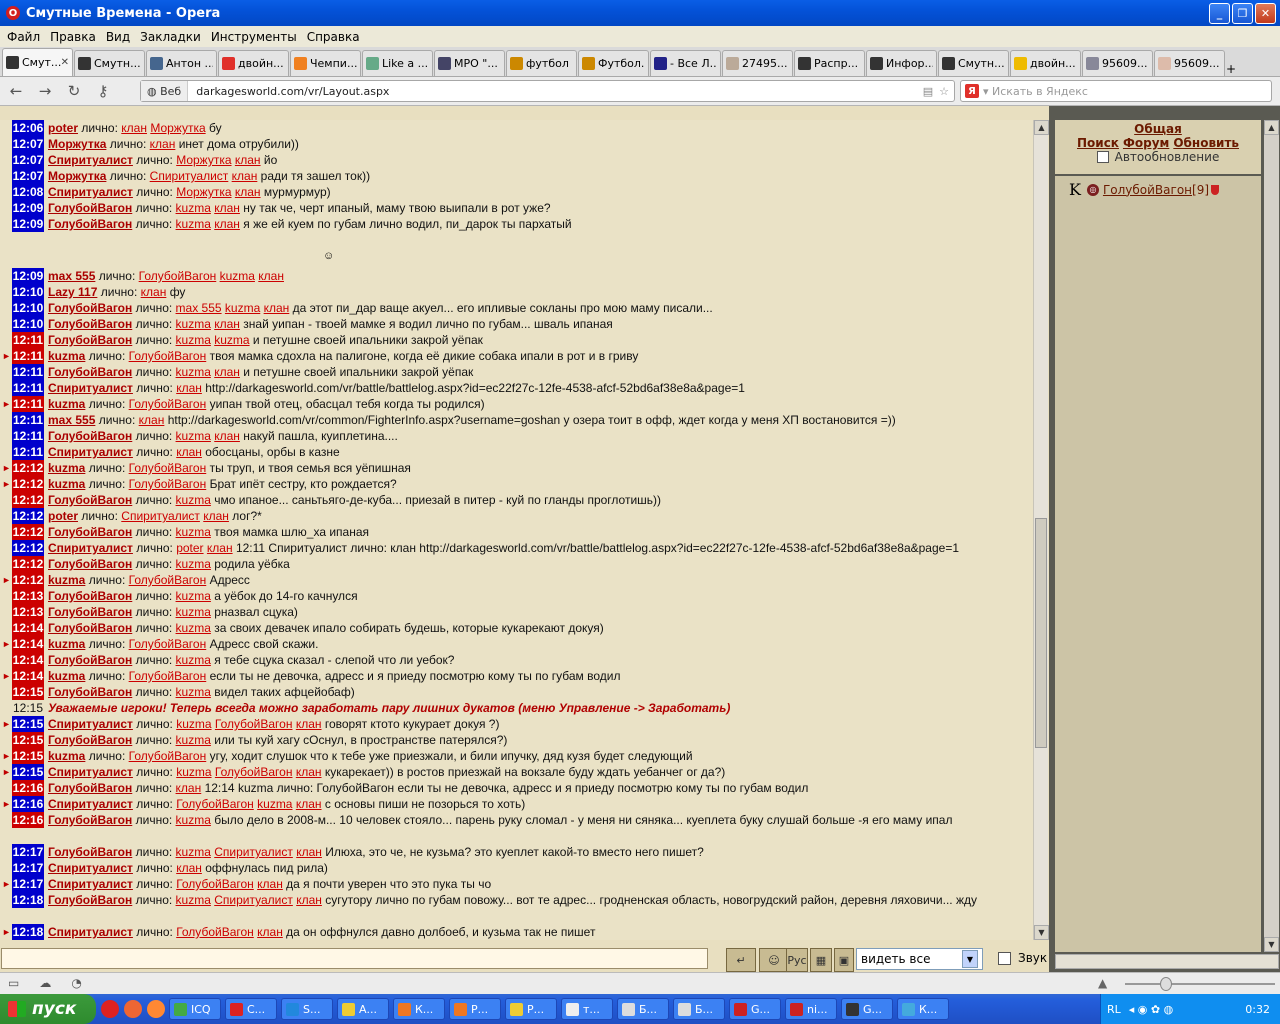 The width and height of the screenshot is (1280, 1024). Describe the element at coordinates (844, 960) in the screenshot. I see `clear-icon: ▣` at that location.